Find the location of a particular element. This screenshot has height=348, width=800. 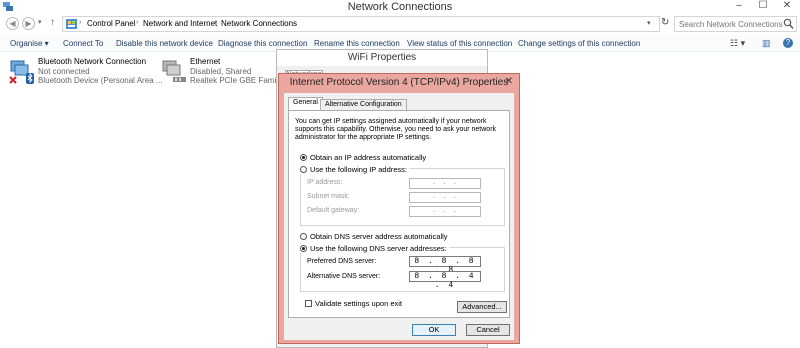

checkbox-label: Validate settings upon exit is located at coordinates (359, 303).